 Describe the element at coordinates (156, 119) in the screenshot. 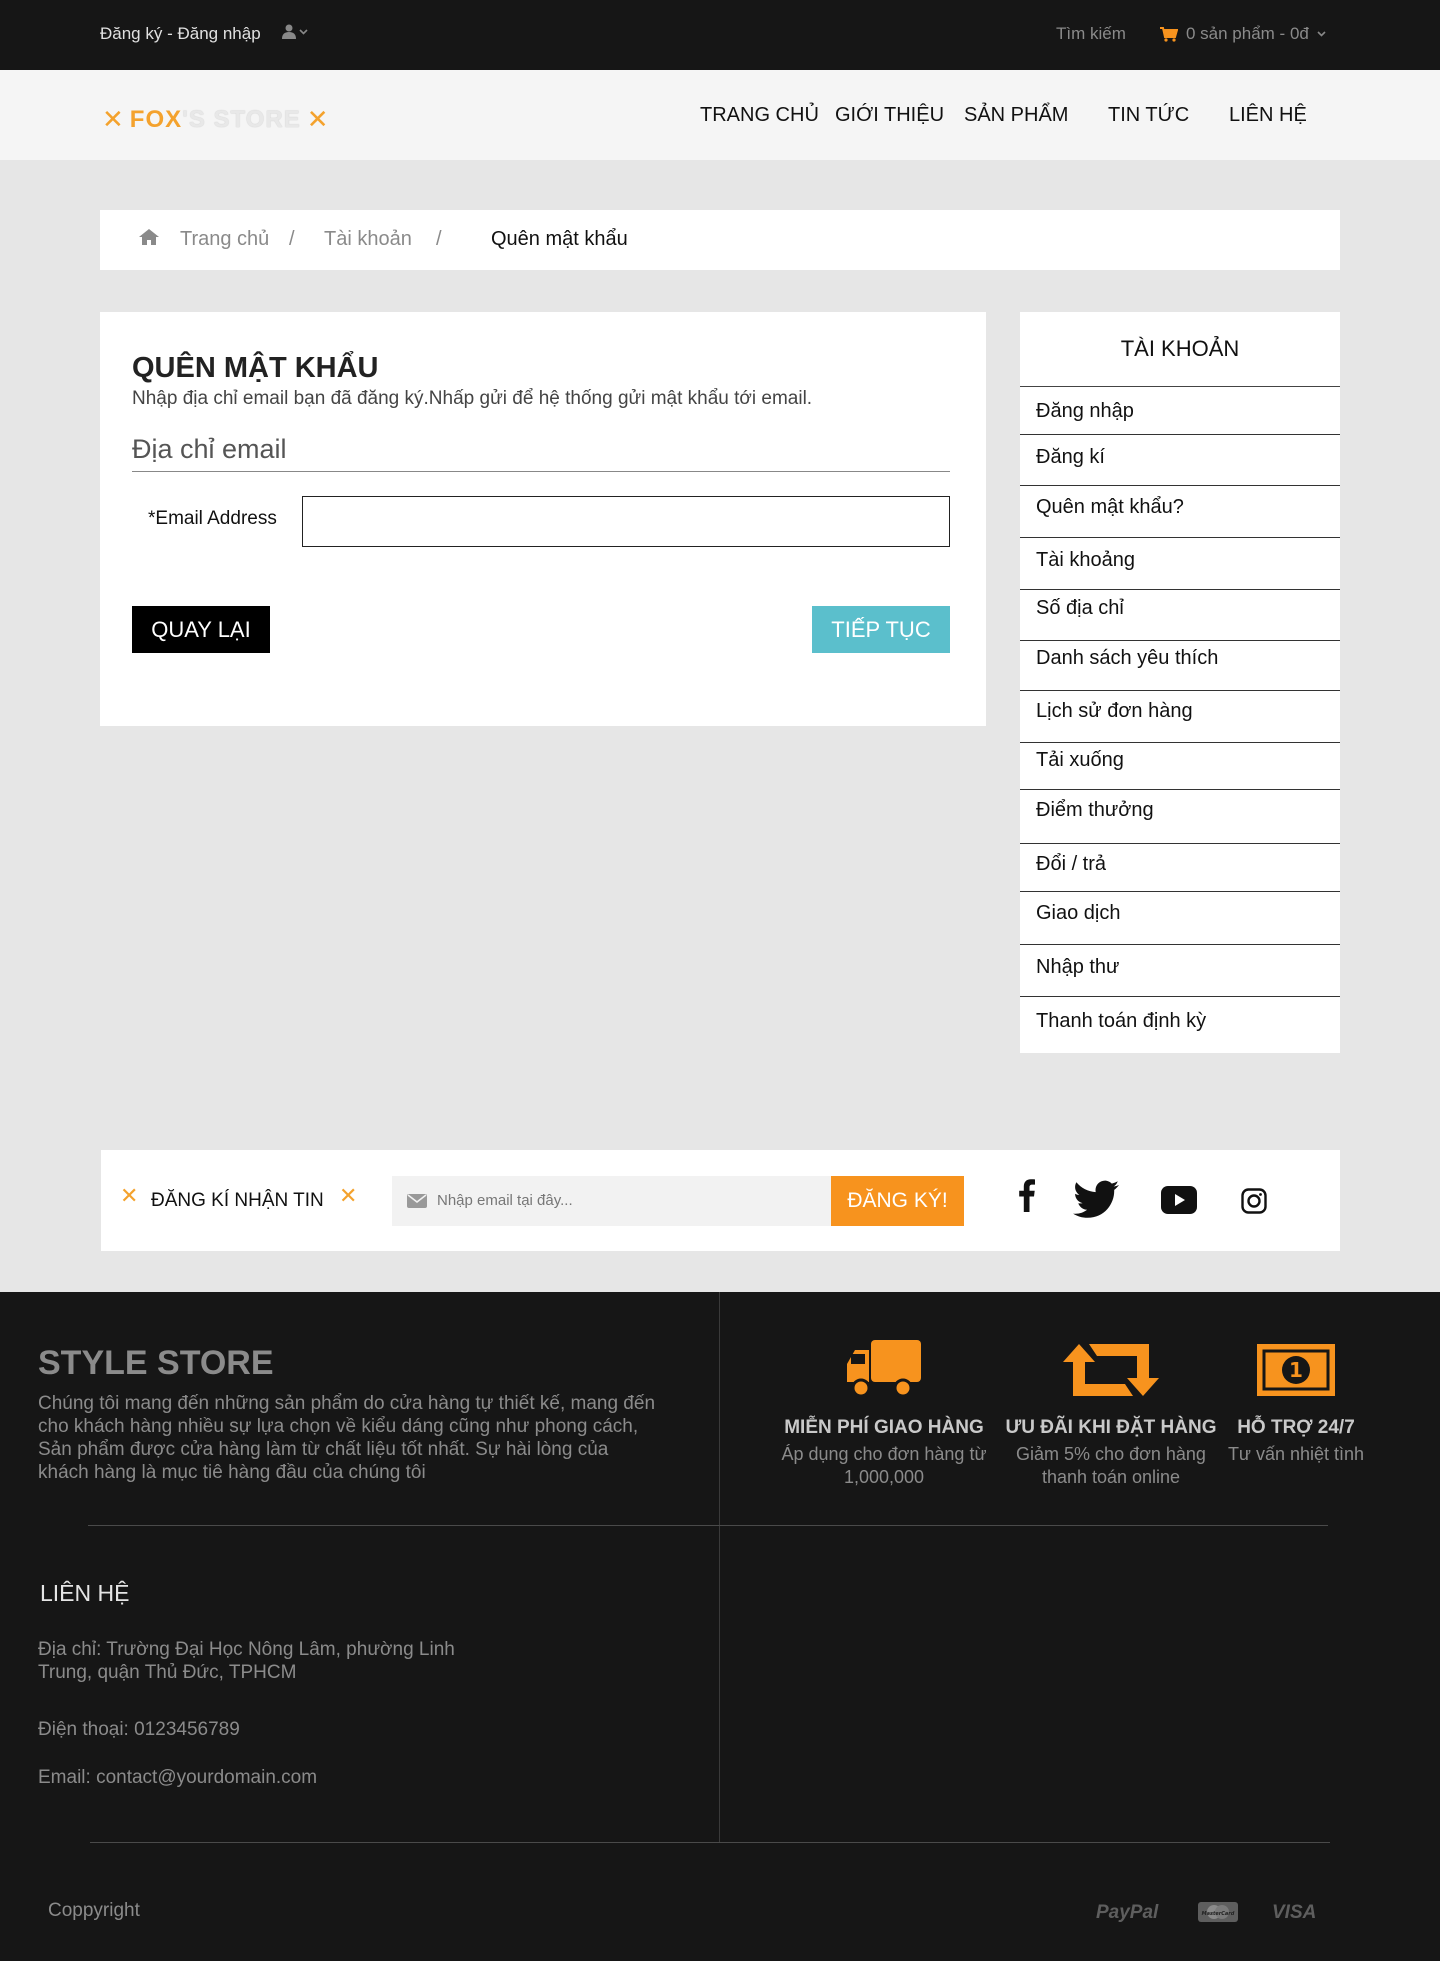

I see `logo-fox-text: FOX` at that location.